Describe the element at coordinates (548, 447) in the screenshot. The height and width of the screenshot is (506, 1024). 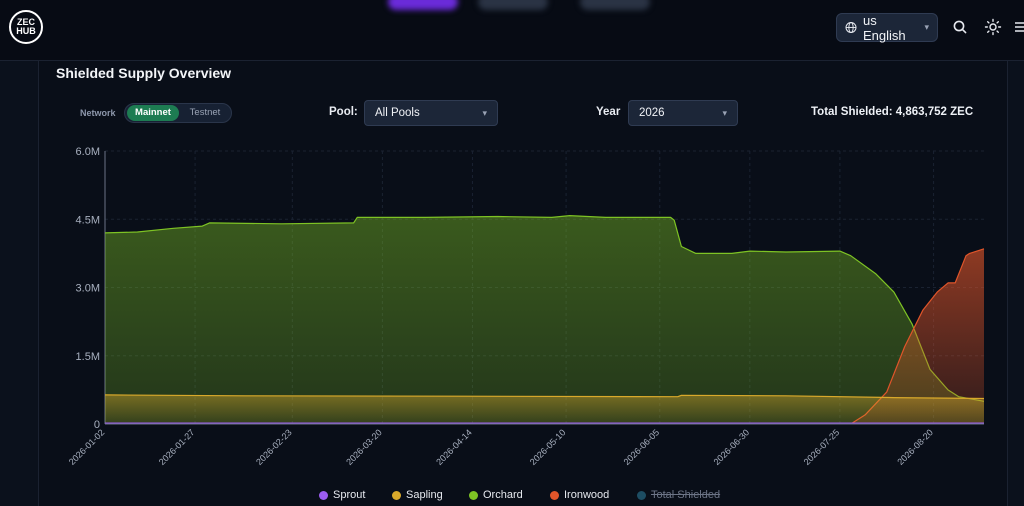
I see `x-tick-label: 2026-05-10` at that location.